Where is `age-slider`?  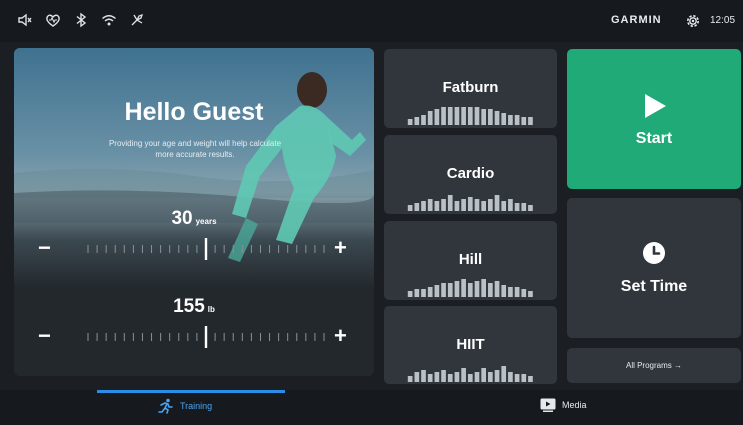
age-slider is located at coordinates (206, 249).